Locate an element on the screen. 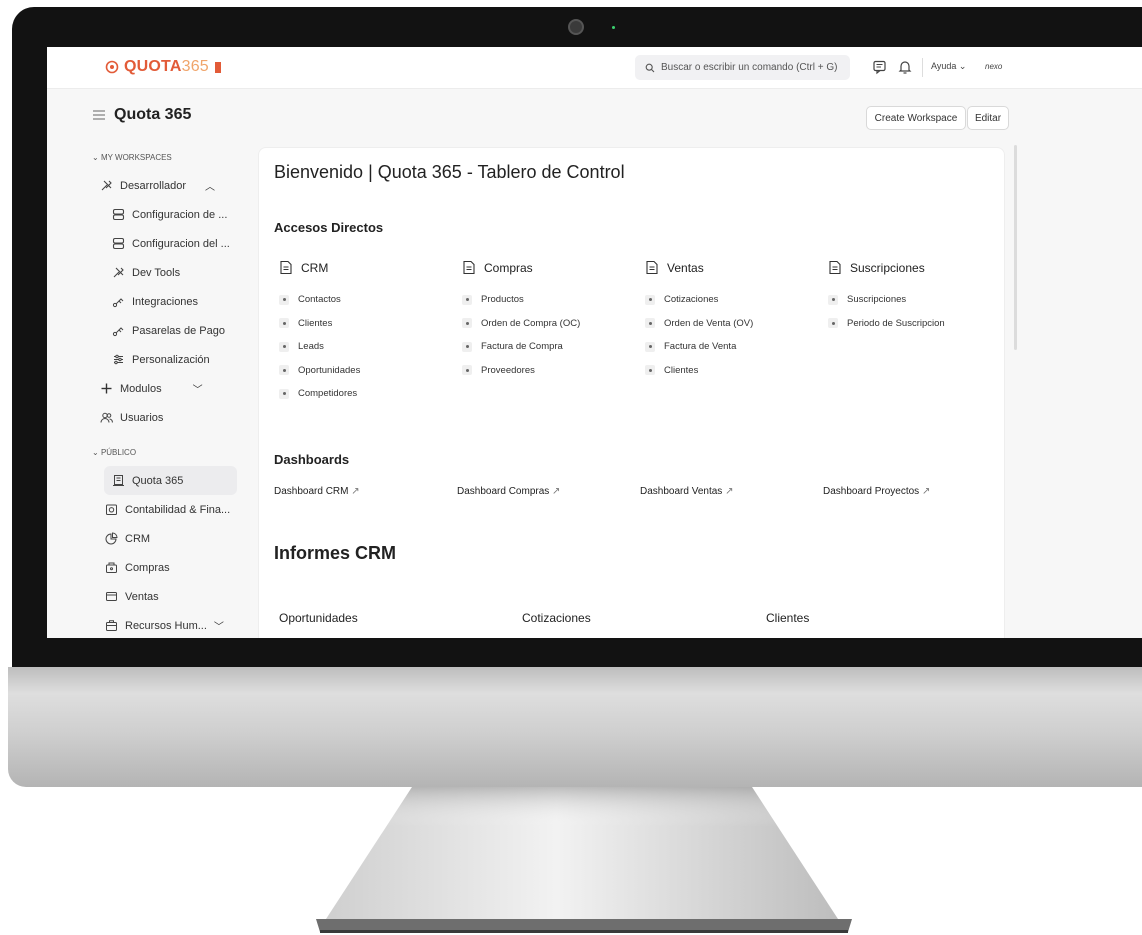 The image size is (1142, 935). shortcut-link: Proveedores is located at coordinates (521, 371).